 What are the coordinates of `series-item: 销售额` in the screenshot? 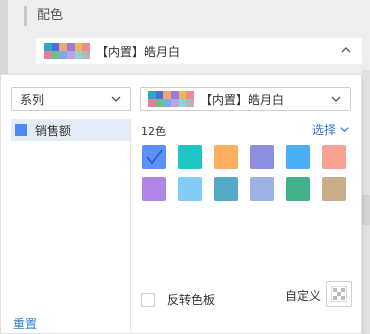 It's located at (70, 130).